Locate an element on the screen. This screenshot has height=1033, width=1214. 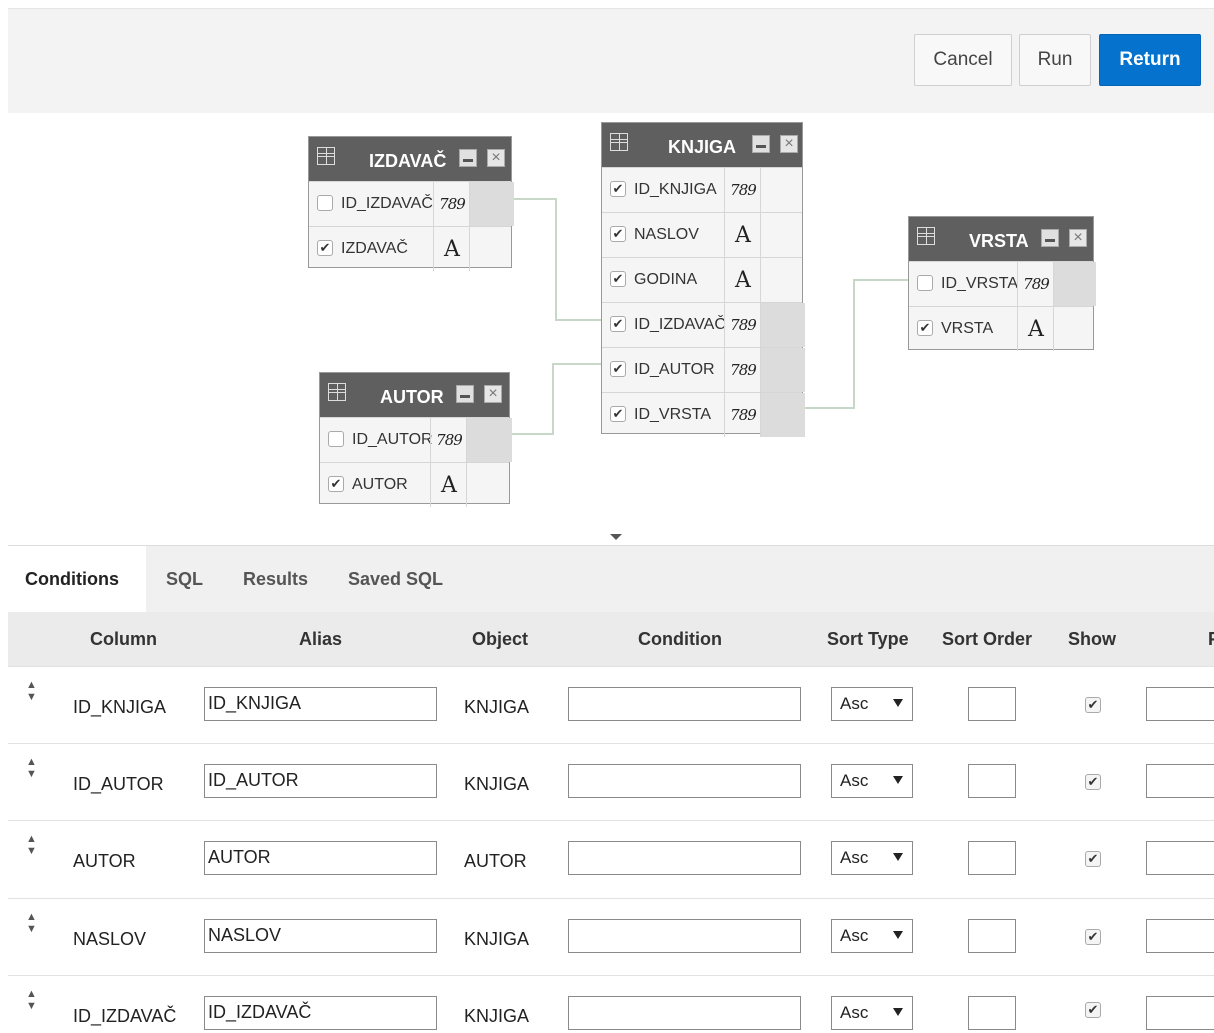
table-column-row: ✔ GODINA A is located at coordinates (702, 279).